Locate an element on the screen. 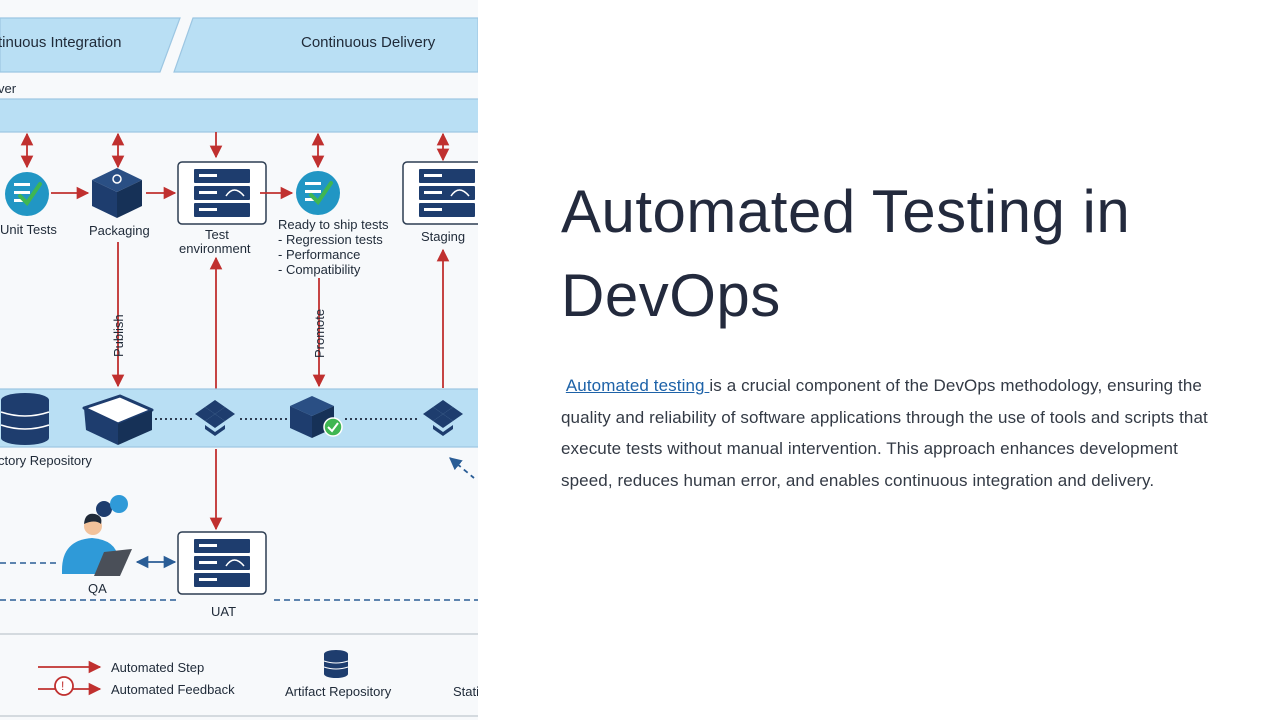 This screenshot has height=720, width=1280. server-label: ver is located at coordinates (8, 88).